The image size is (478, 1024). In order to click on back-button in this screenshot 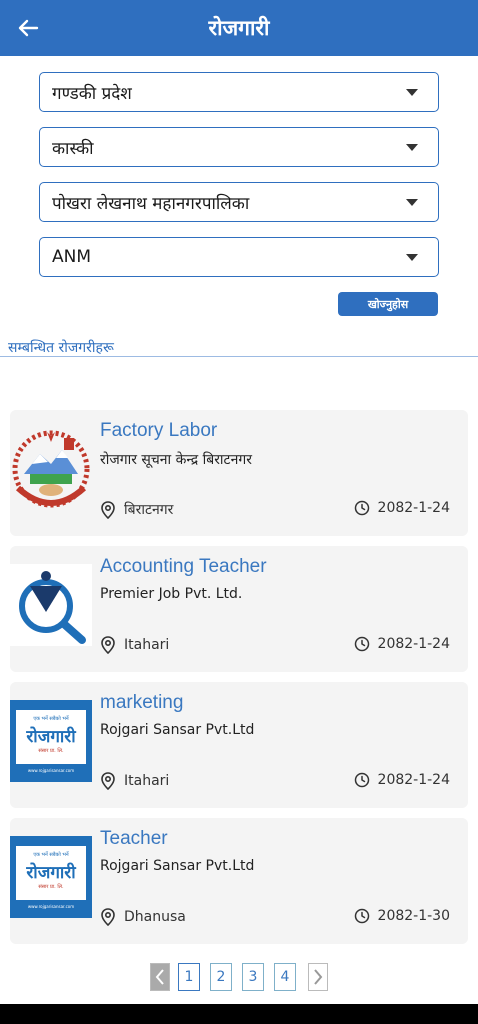, I will do `click(28, 28)`.